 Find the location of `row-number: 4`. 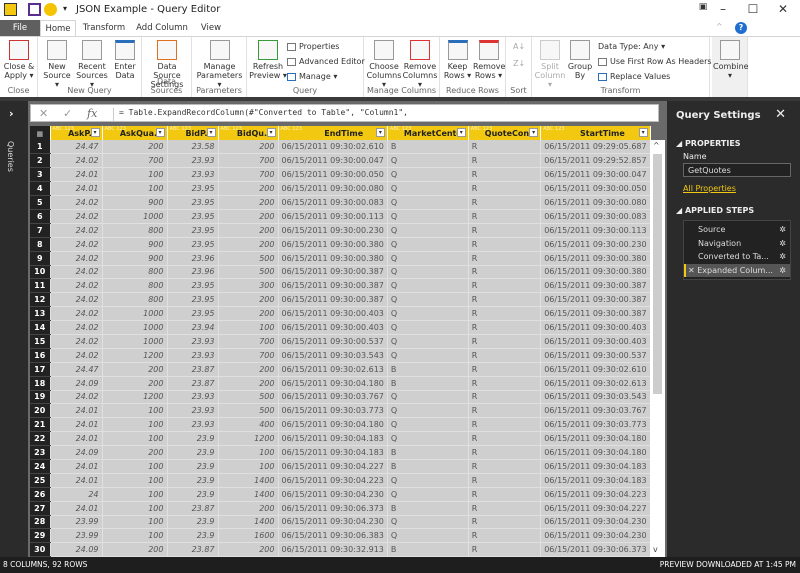

row-number: 4 is located at coordinates (40, 189).